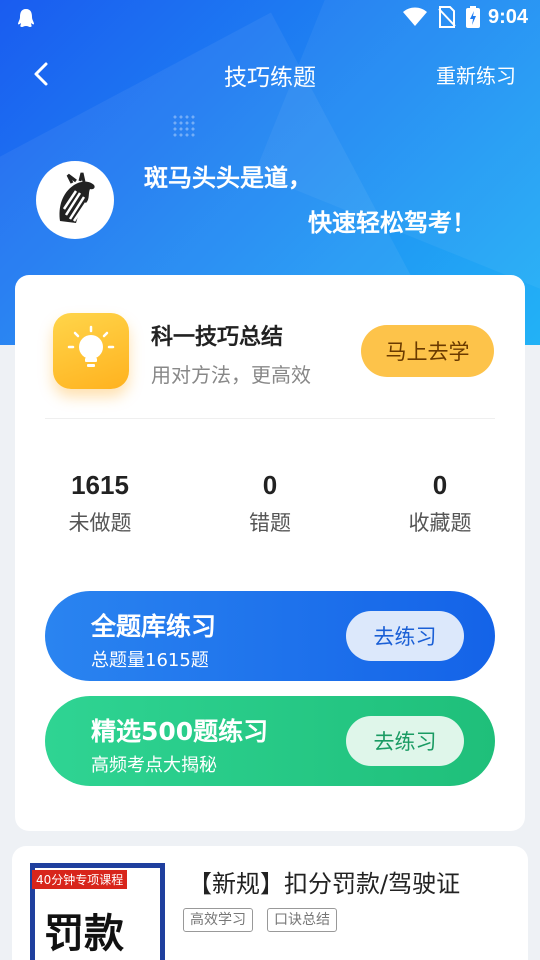 The image size is (540, 960). I want to click on course-tag: 口诀总结, so click(302, 920).